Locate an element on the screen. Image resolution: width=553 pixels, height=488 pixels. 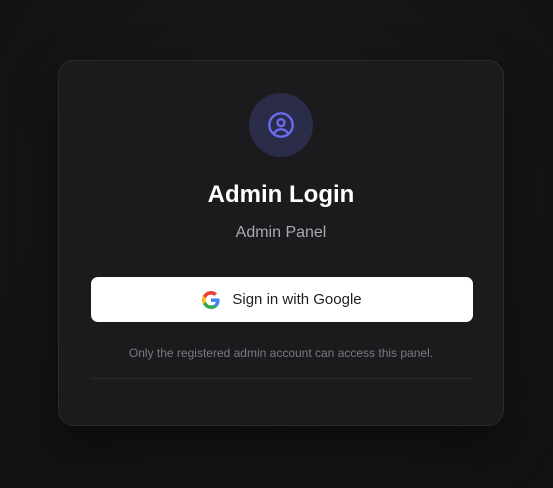
page-title: Admin Login is located at coordinates (281, 194).